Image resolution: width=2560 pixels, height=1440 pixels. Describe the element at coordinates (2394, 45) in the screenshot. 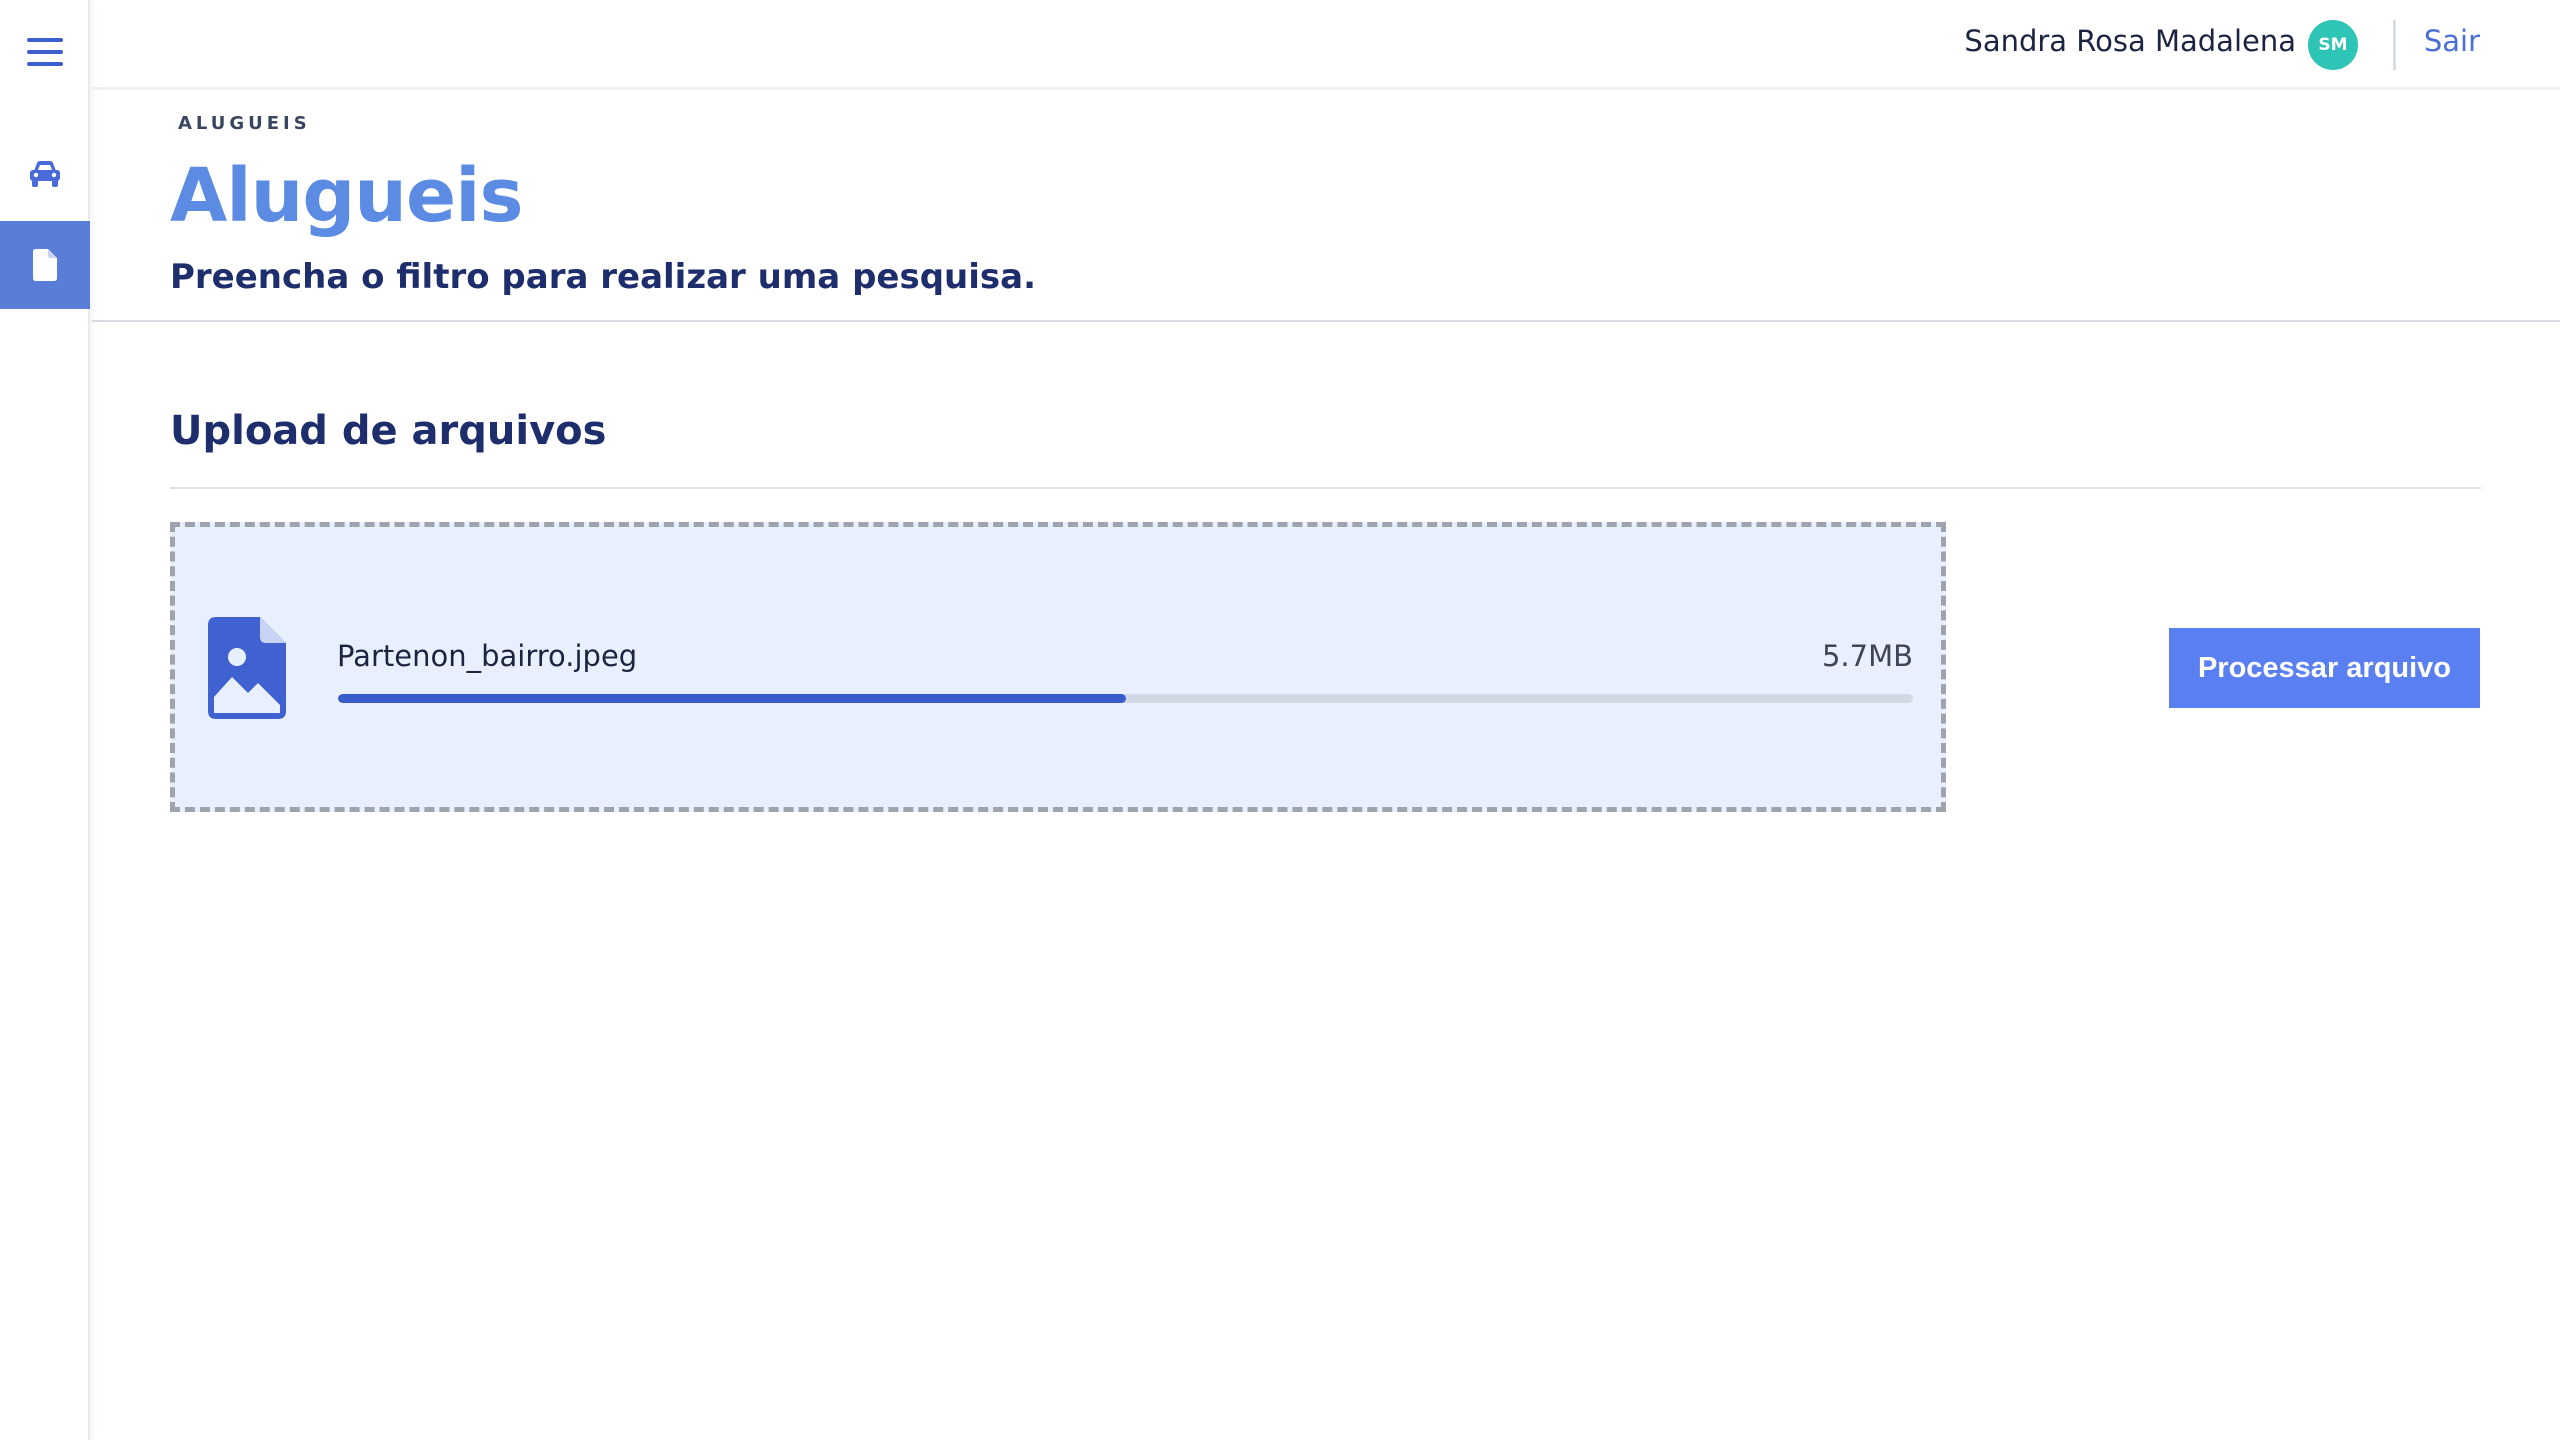

I see `topbar-divider` at that location.